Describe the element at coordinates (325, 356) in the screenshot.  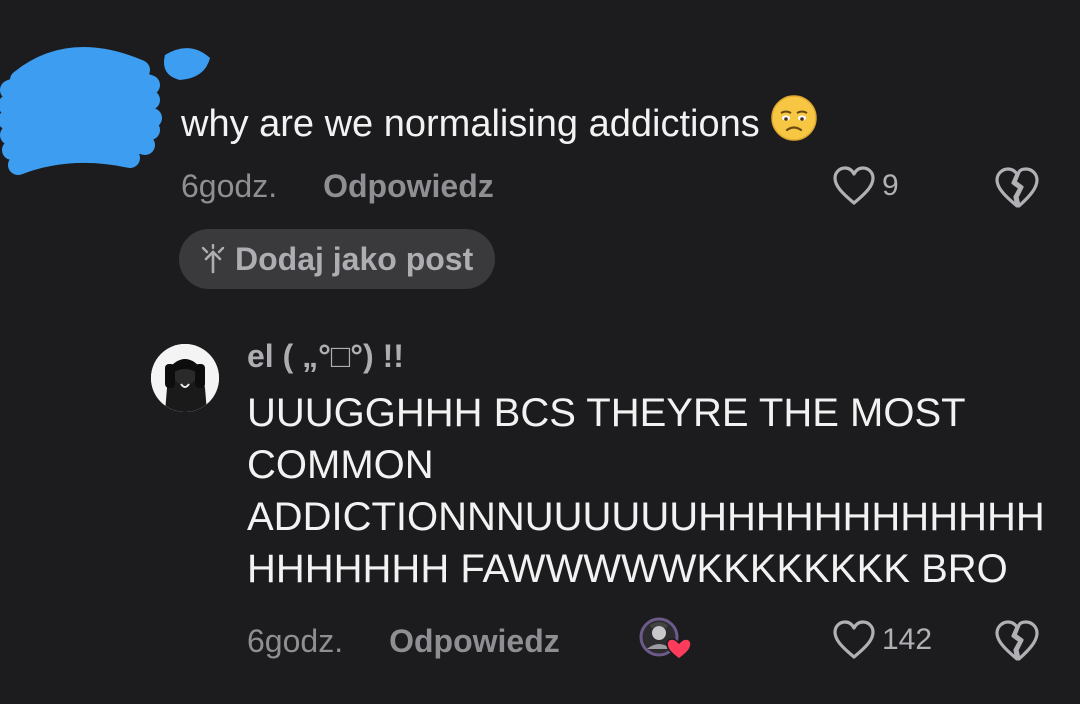
I see `reply-author-name: el ( „°□°) !!` at that location.